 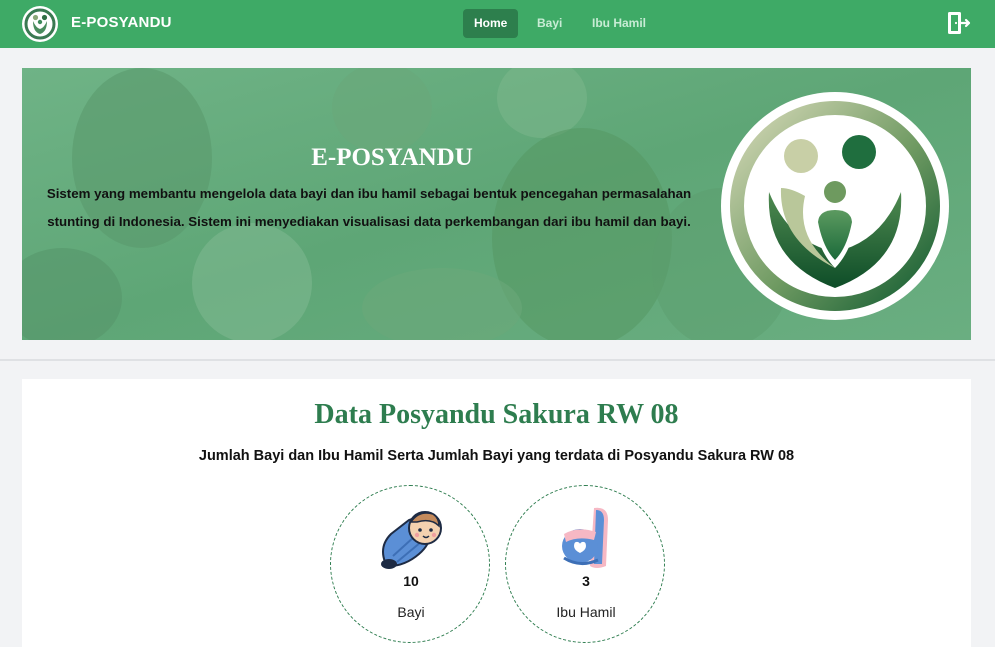 What do you see at coordinates (411, 539) in the screenshot?
I see `baby-icon` at bounding box center [411, 539].